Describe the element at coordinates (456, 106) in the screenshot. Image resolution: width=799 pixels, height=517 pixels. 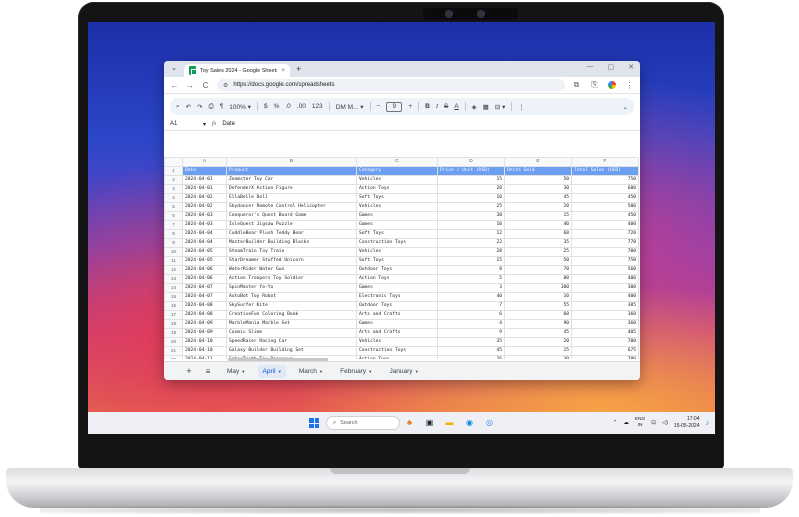
I see `text-color-button: A` at that location.